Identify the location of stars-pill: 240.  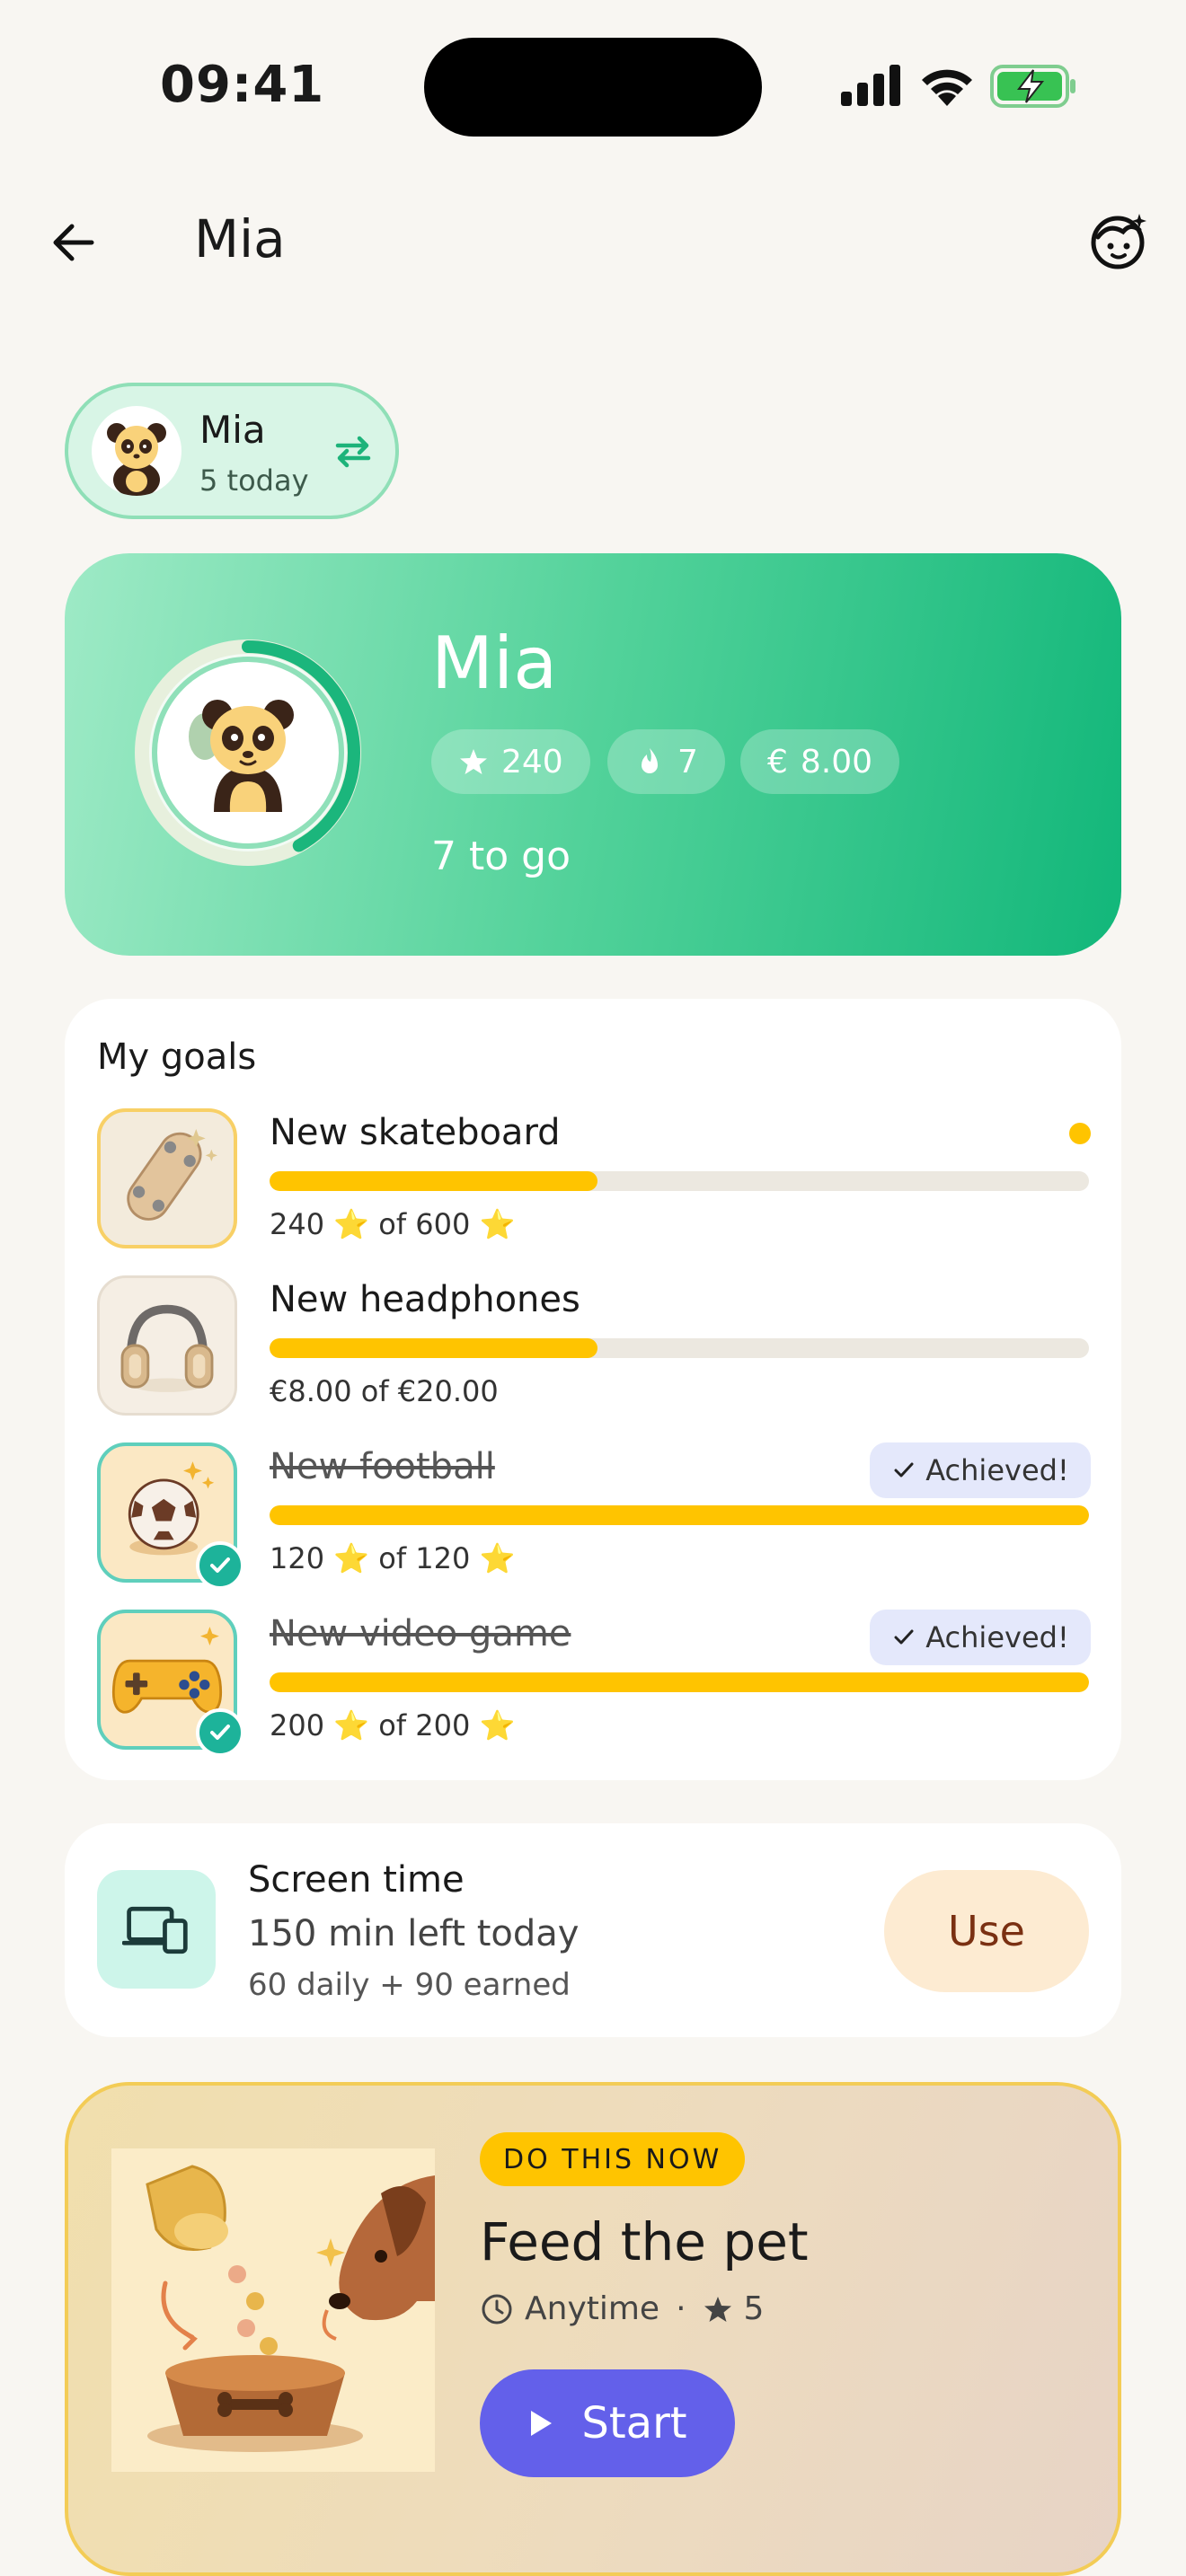
(510, 761).